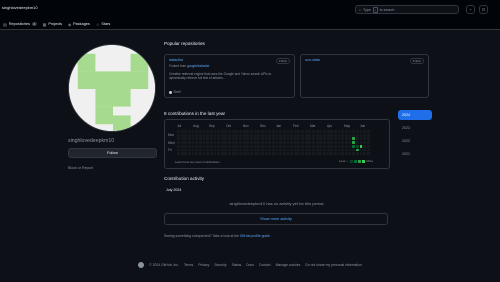 The width and height of the screenshot is (500, 282). I want to click on github-logo-icon, so click(141, 265).